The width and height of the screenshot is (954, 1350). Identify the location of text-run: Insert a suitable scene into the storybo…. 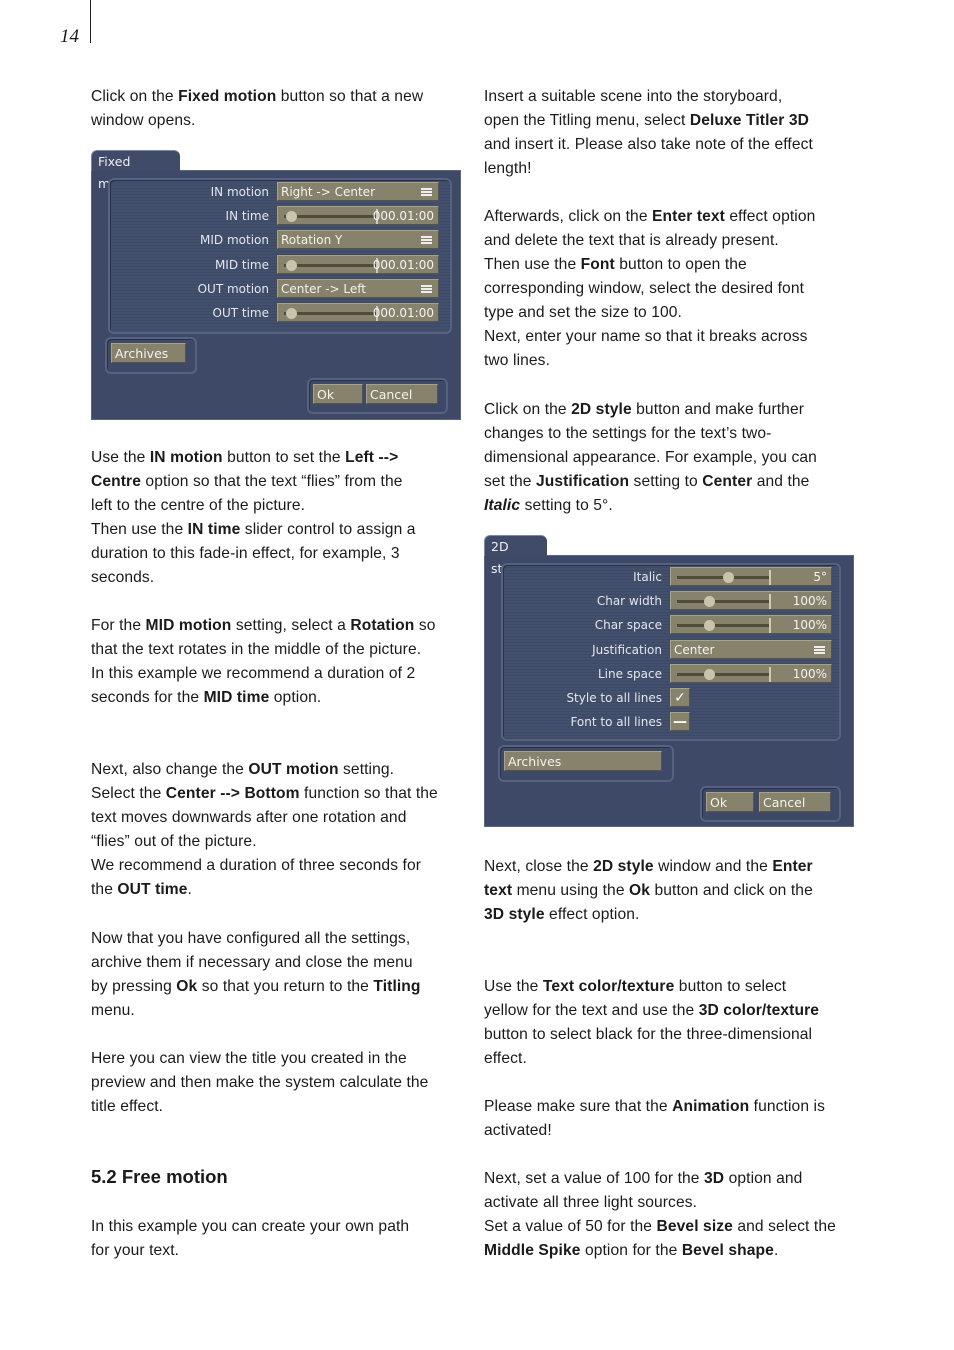
(633, 96).